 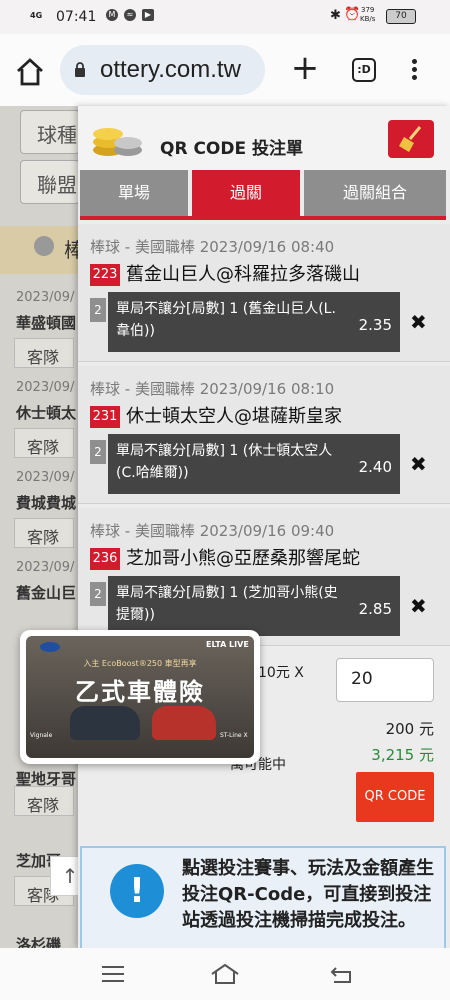 I want to click on match-team: 舊金山巨, so click(x=46, y=593).